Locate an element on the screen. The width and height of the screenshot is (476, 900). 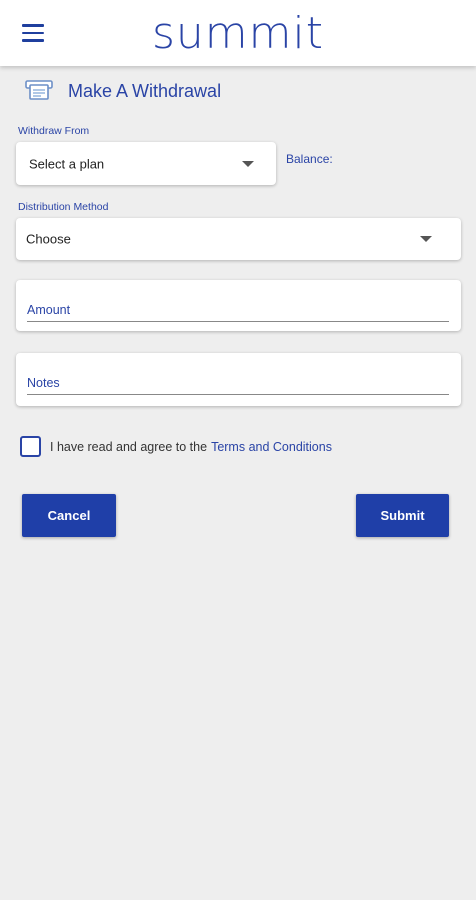
page-title: Make A Withdrawal is located at coordinates (145, 90).